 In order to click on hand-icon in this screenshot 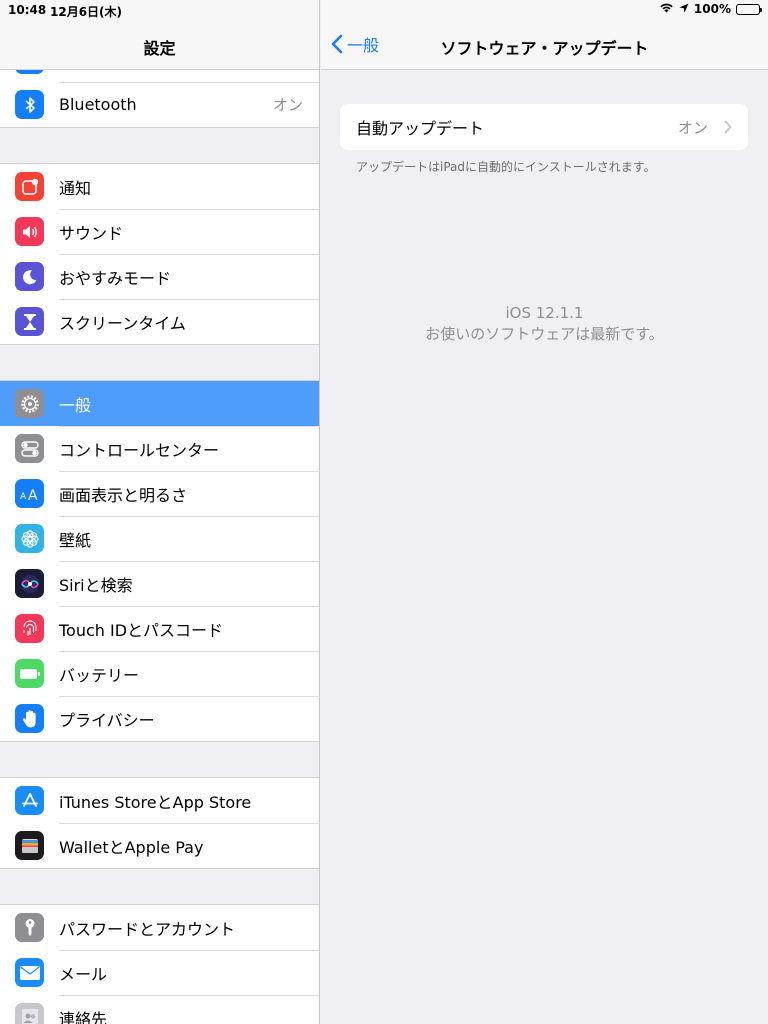, I will do `click(29, 718)`.